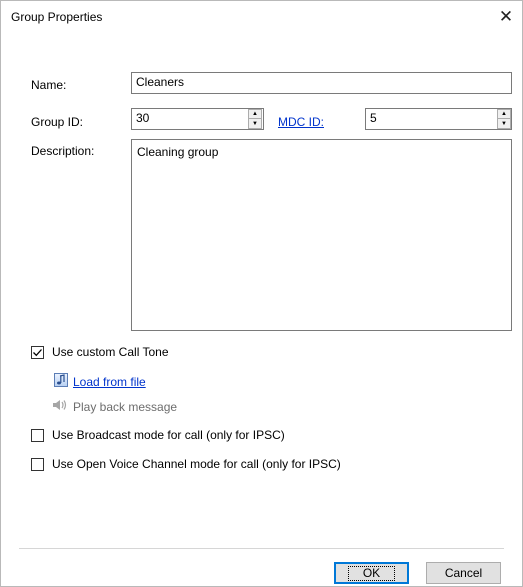 The width and height of the screenshot is (523, 587). I want to click on group-id-field: 30, so click(197, 119).